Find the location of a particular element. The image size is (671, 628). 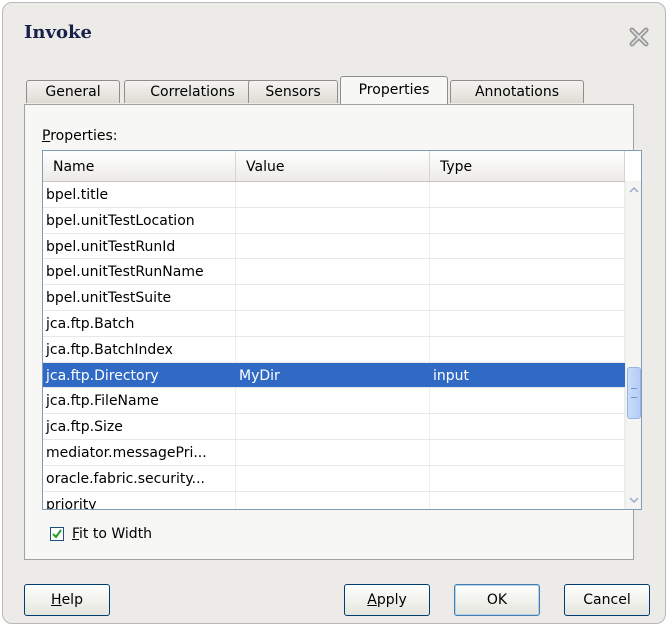

tab-annotations: Annotations is located at coordinates (517, 91).